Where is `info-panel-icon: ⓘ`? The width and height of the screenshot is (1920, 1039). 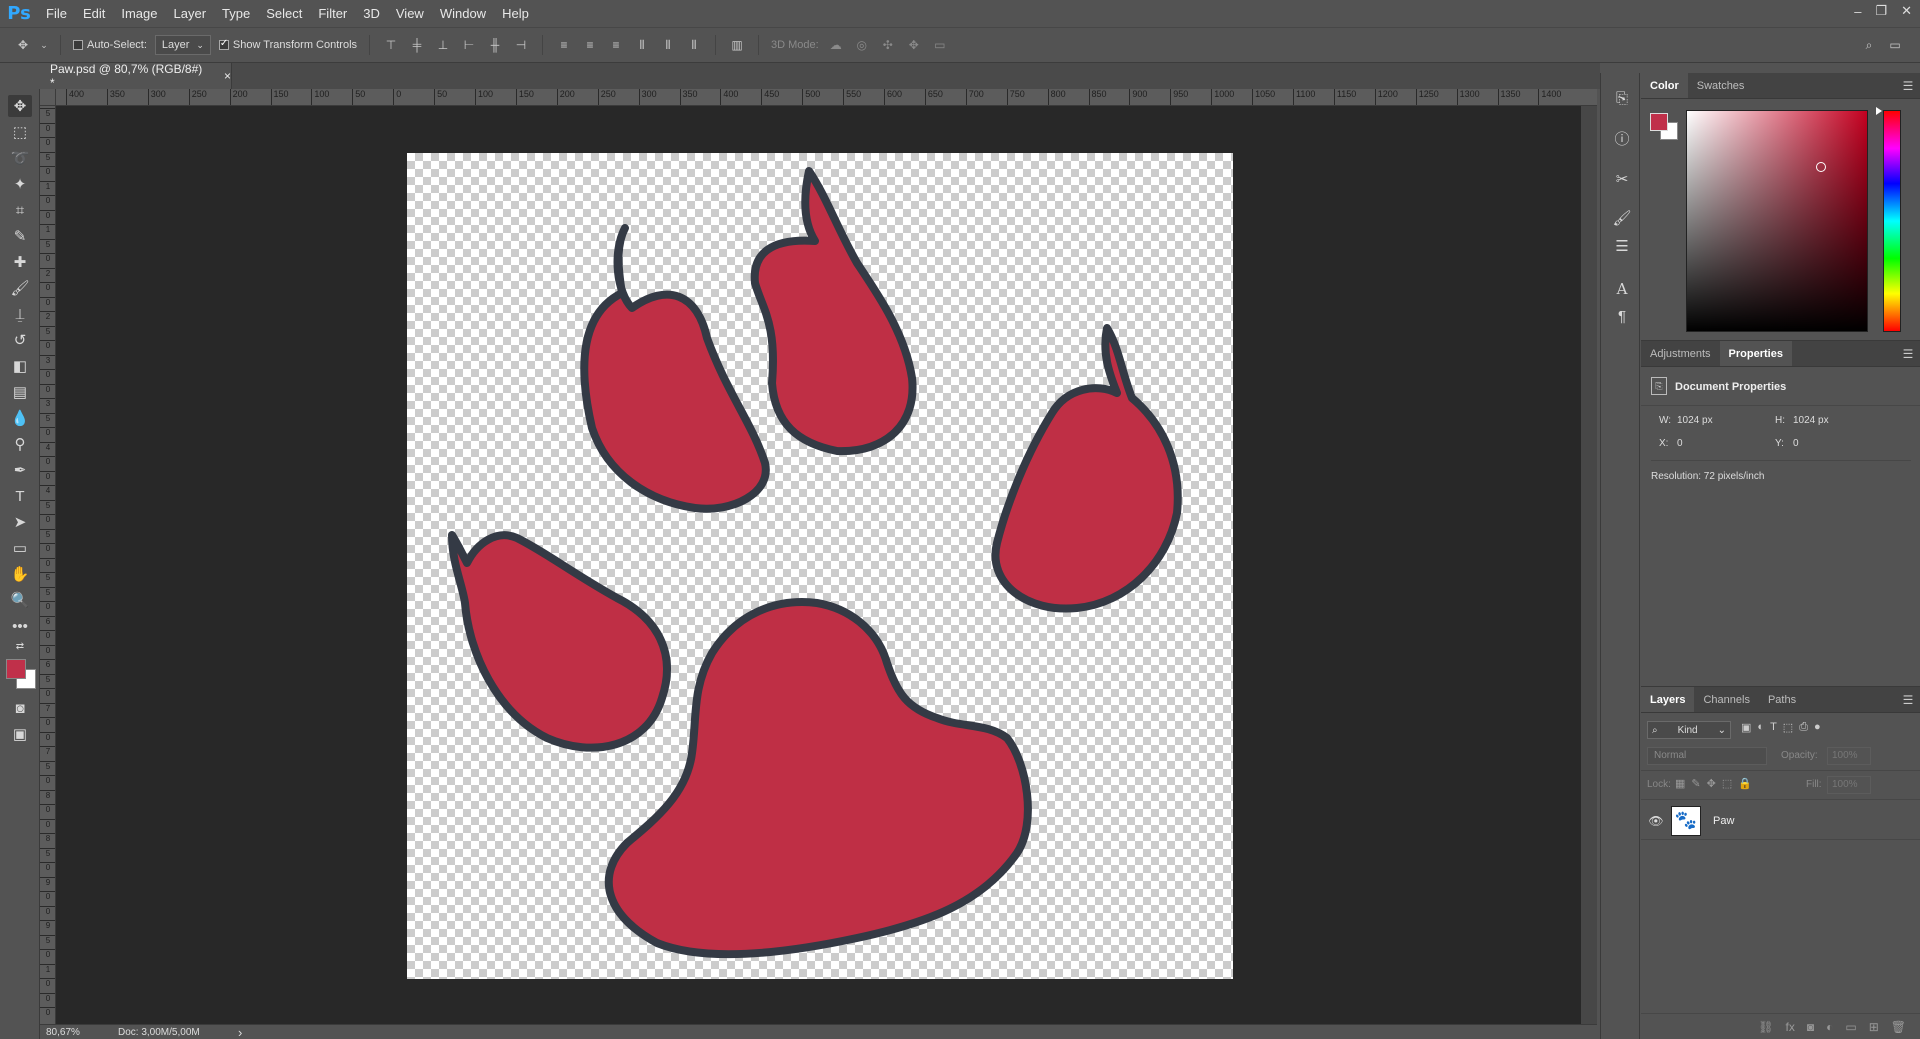 info-panel-icon: ⓘ is located at coordinates (1622, 138).